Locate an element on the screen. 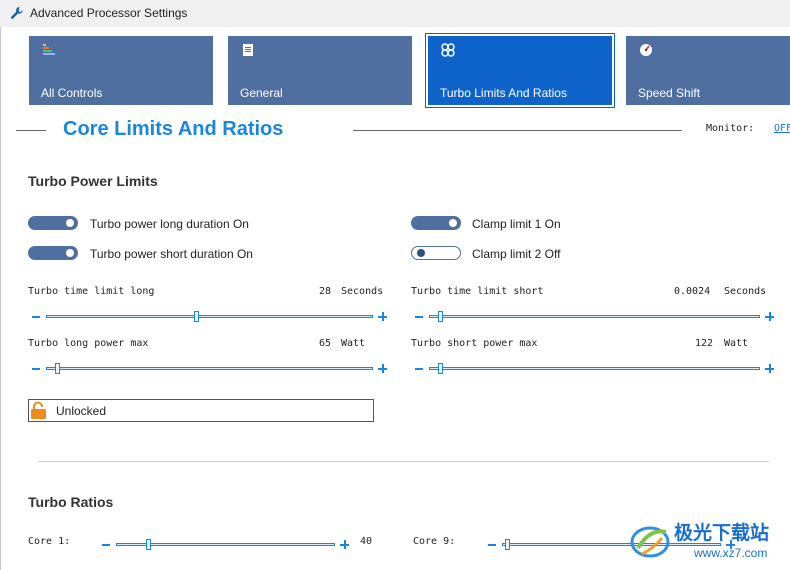 This screenshot has height=570, width=790. clamp-limit-1-label: Clamp limit 1 On is located at coordinates (516, 224).